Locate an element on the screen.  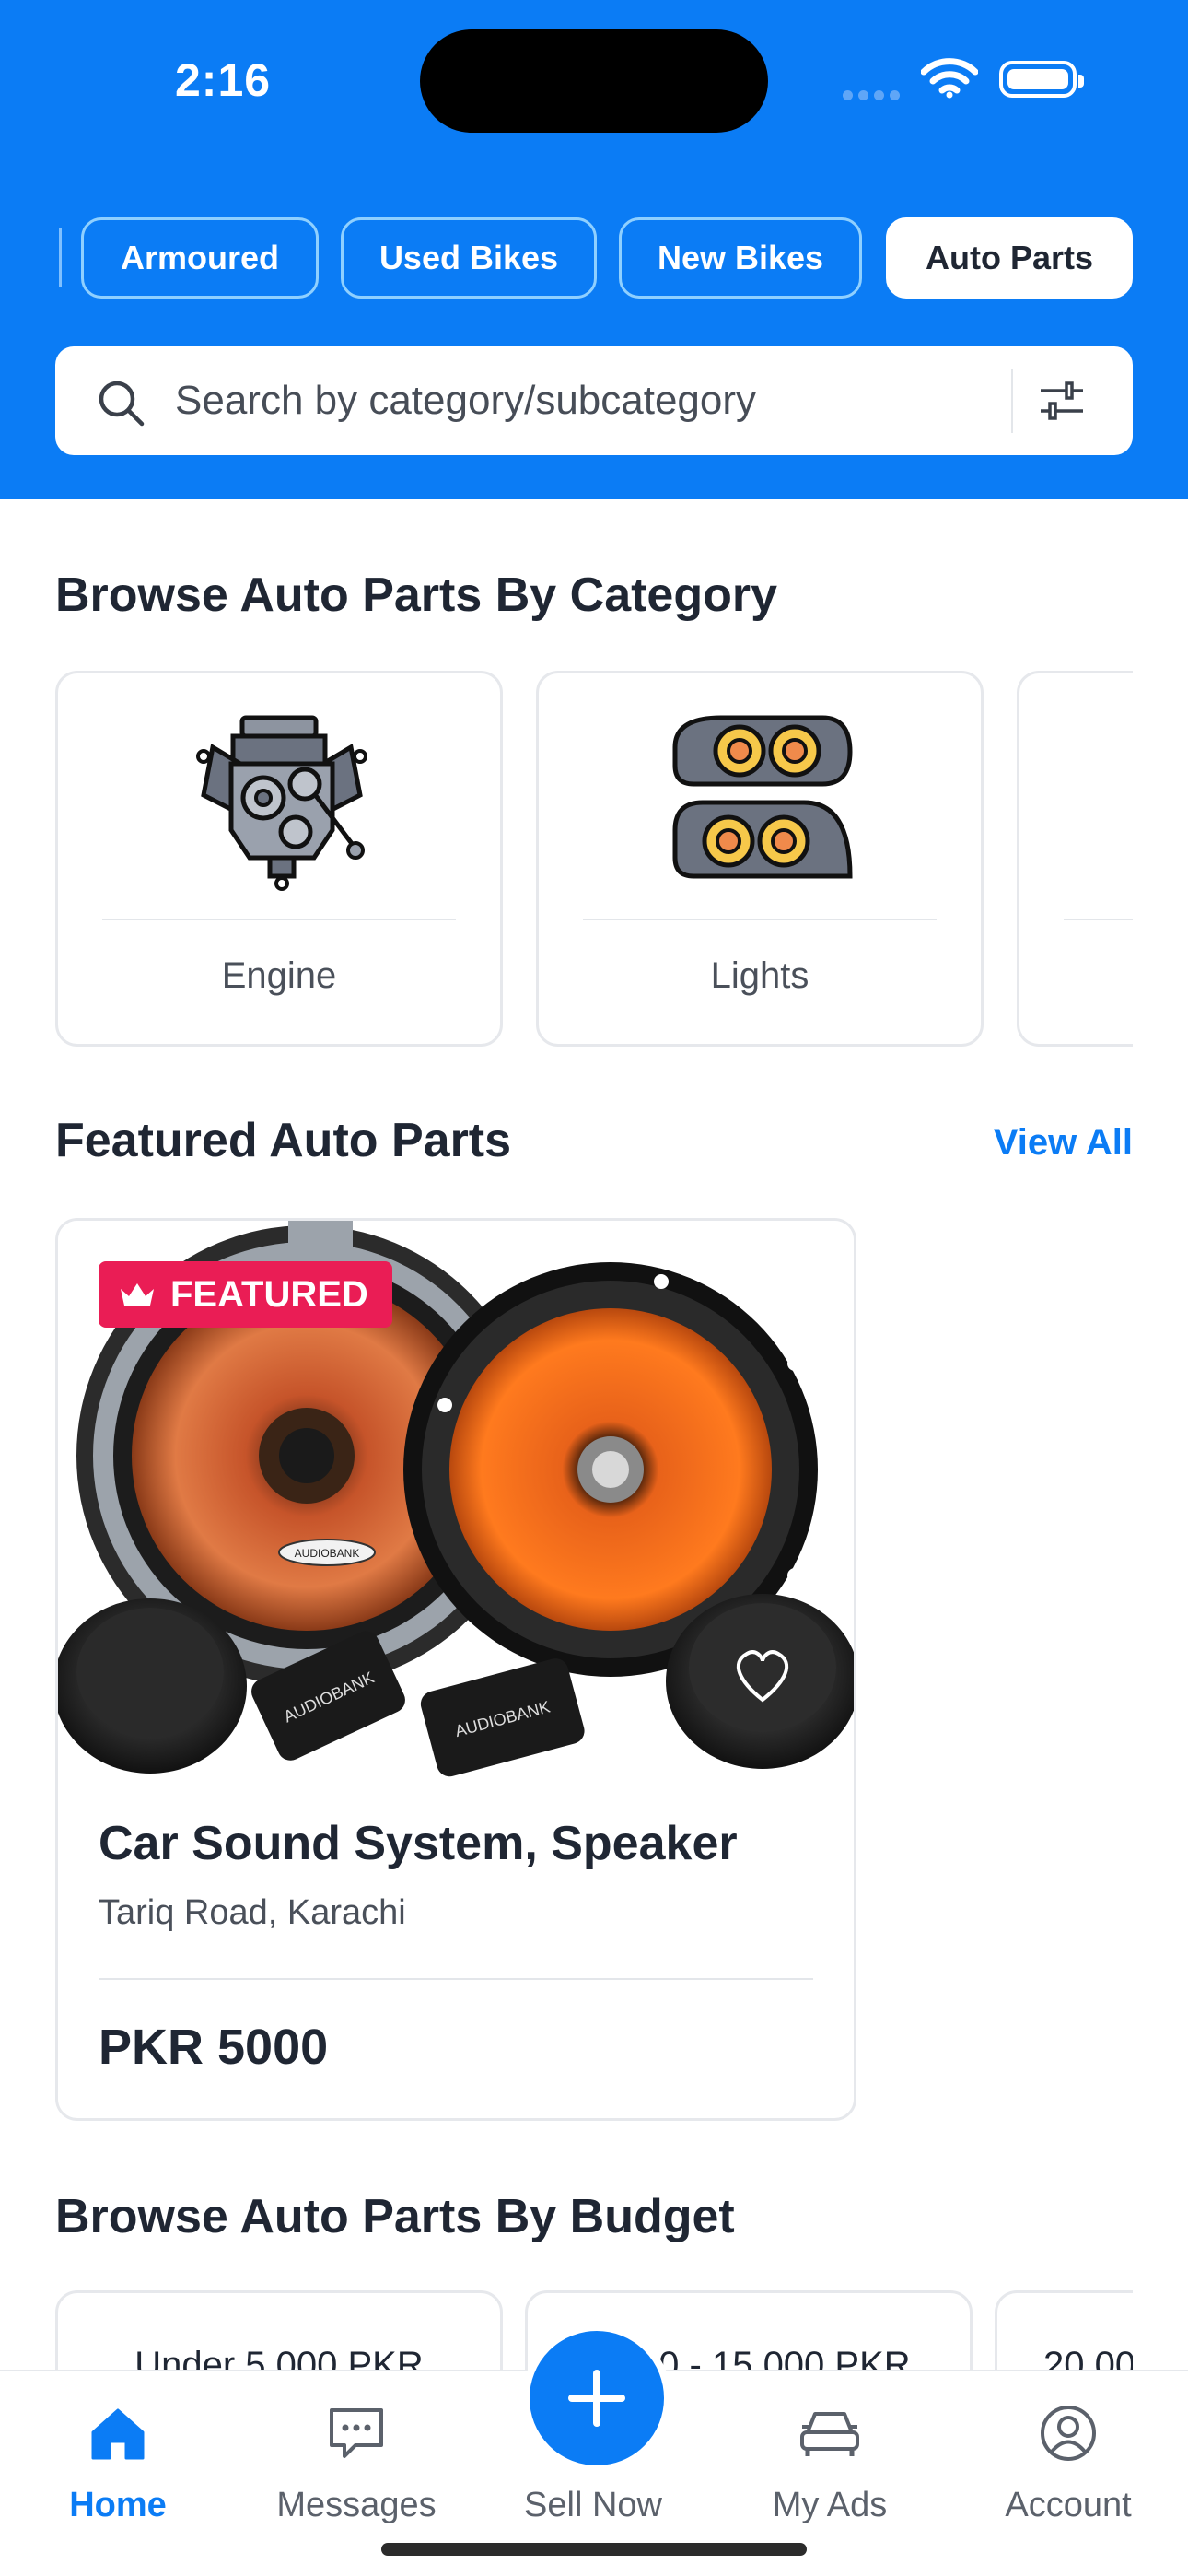
product-location: Tariq Road, Karachi is located at coordinates (253, 1913).